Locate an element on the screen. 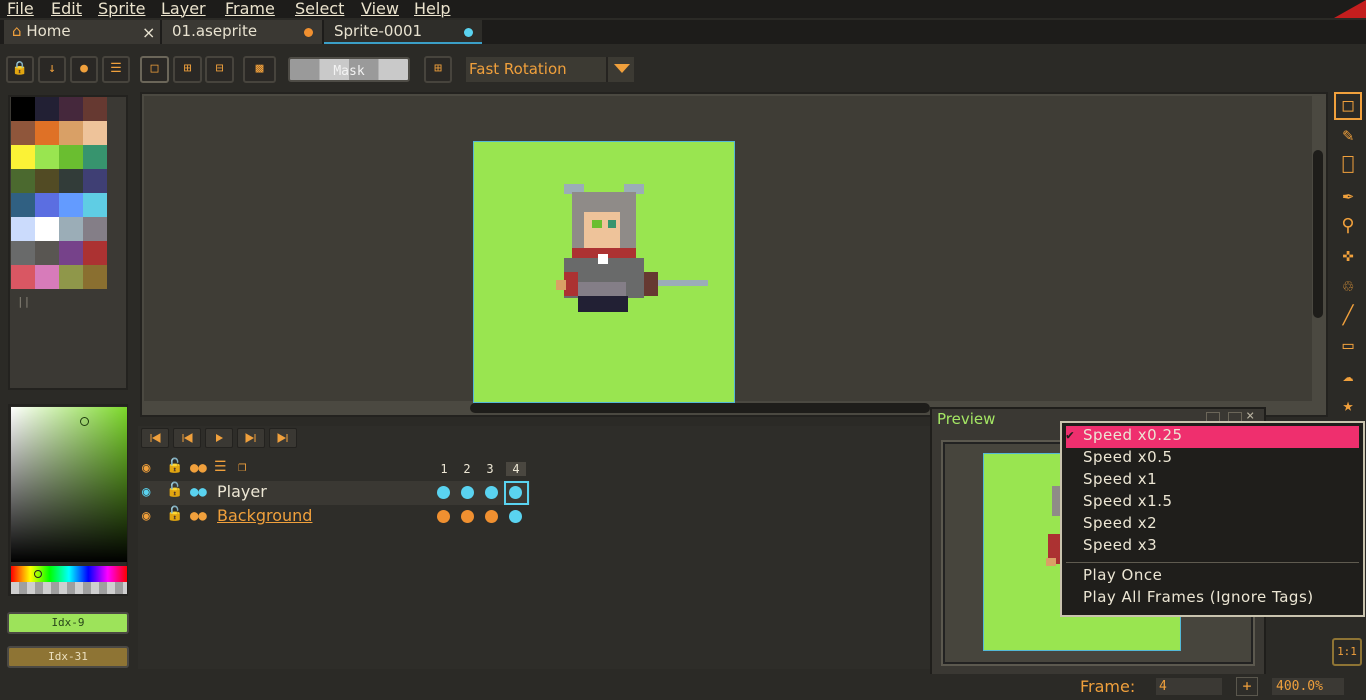  menu-help: Help is located at coordinates (432, 9).